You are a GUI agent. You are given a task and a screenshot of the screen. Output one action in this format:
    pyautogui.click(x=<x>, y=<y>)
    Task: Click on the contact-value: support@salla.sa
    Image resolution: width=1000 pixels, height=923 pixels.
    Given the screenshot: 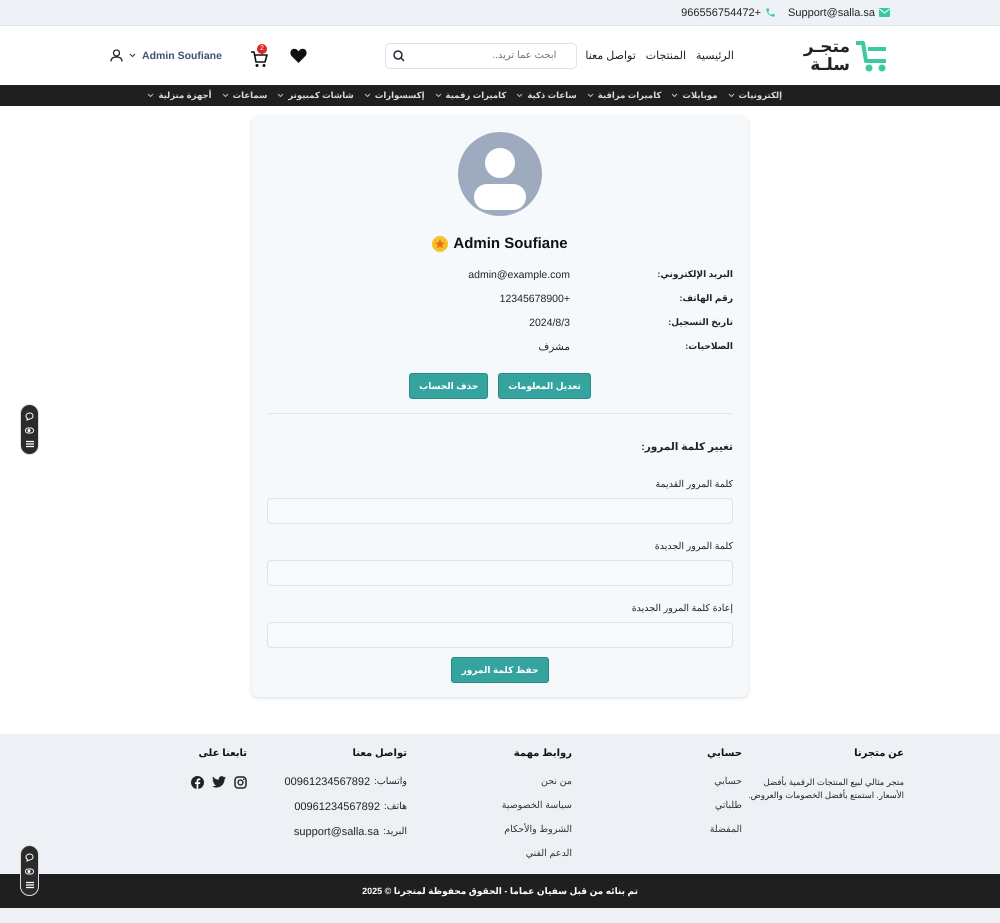 What is the action you would take?
    pyautogui.click(x=337, y=832)
    